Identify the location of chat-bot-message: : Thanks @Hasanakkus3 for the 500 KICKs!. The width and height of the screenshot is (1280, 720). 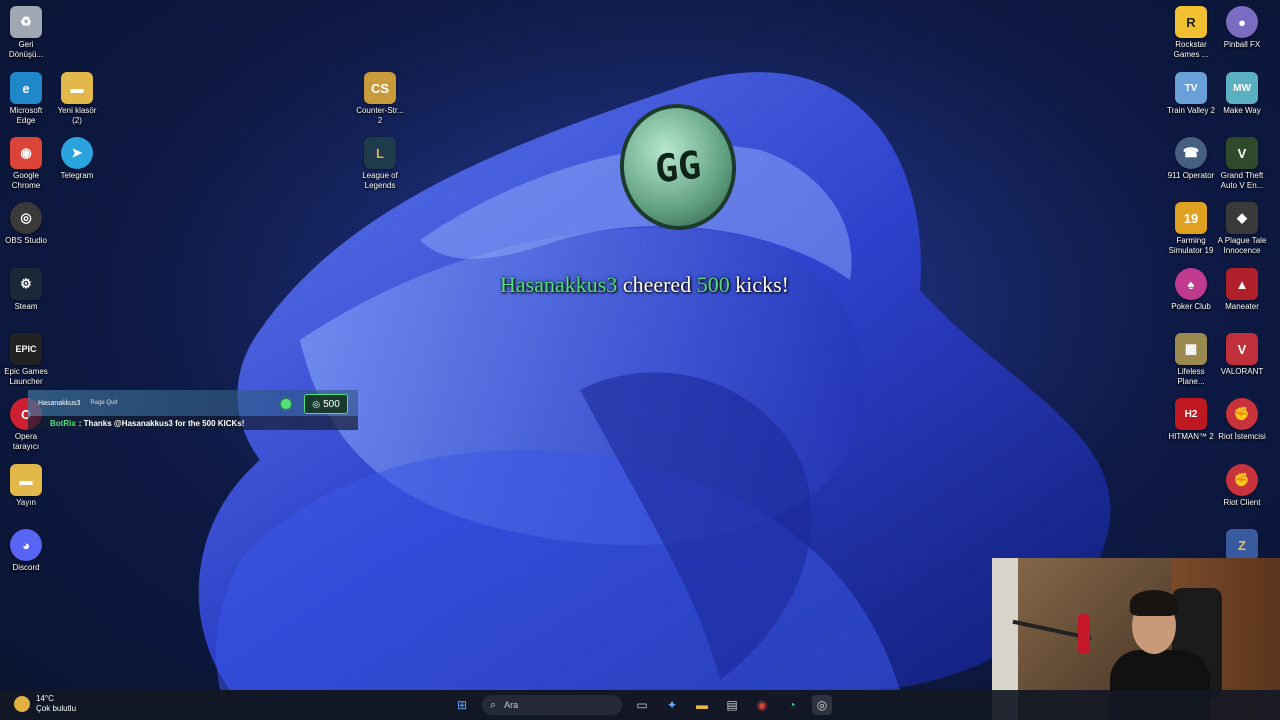
(161, 423).